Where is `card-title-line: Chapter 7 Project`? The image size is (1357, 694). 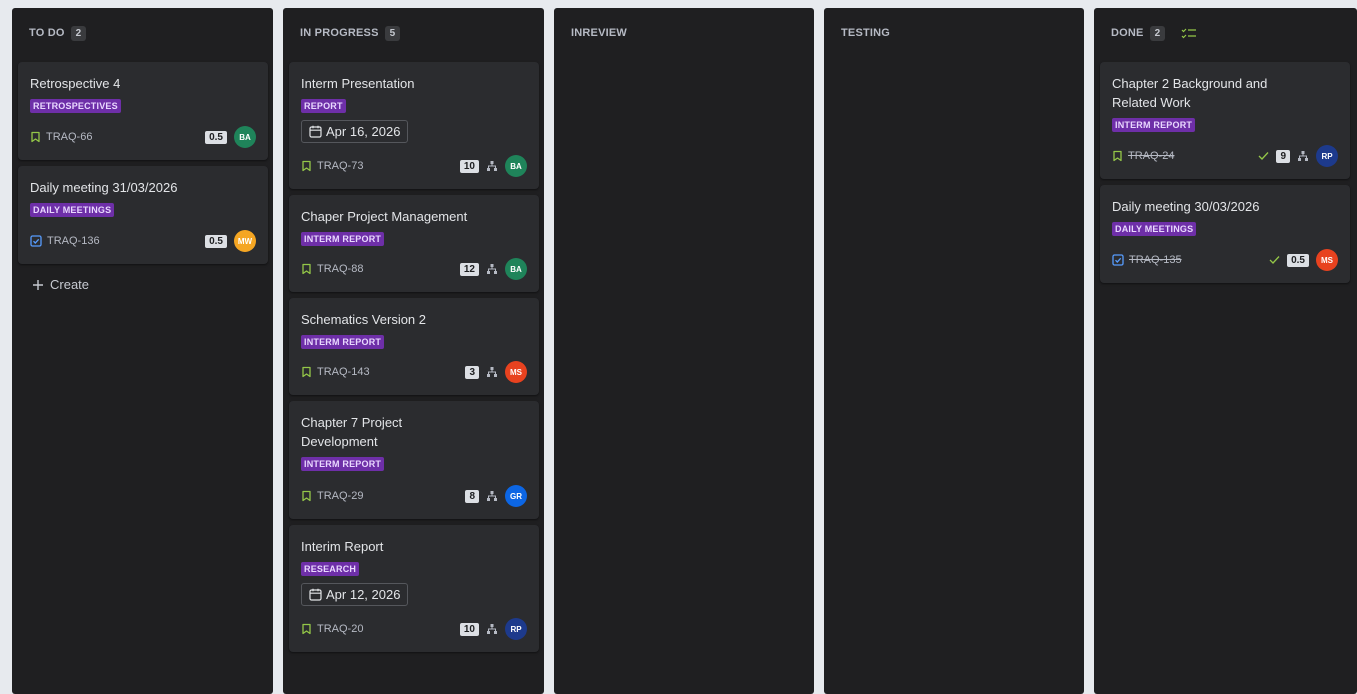
card-title-line: Chapter 7 Project is located at coordinates (352, 422).